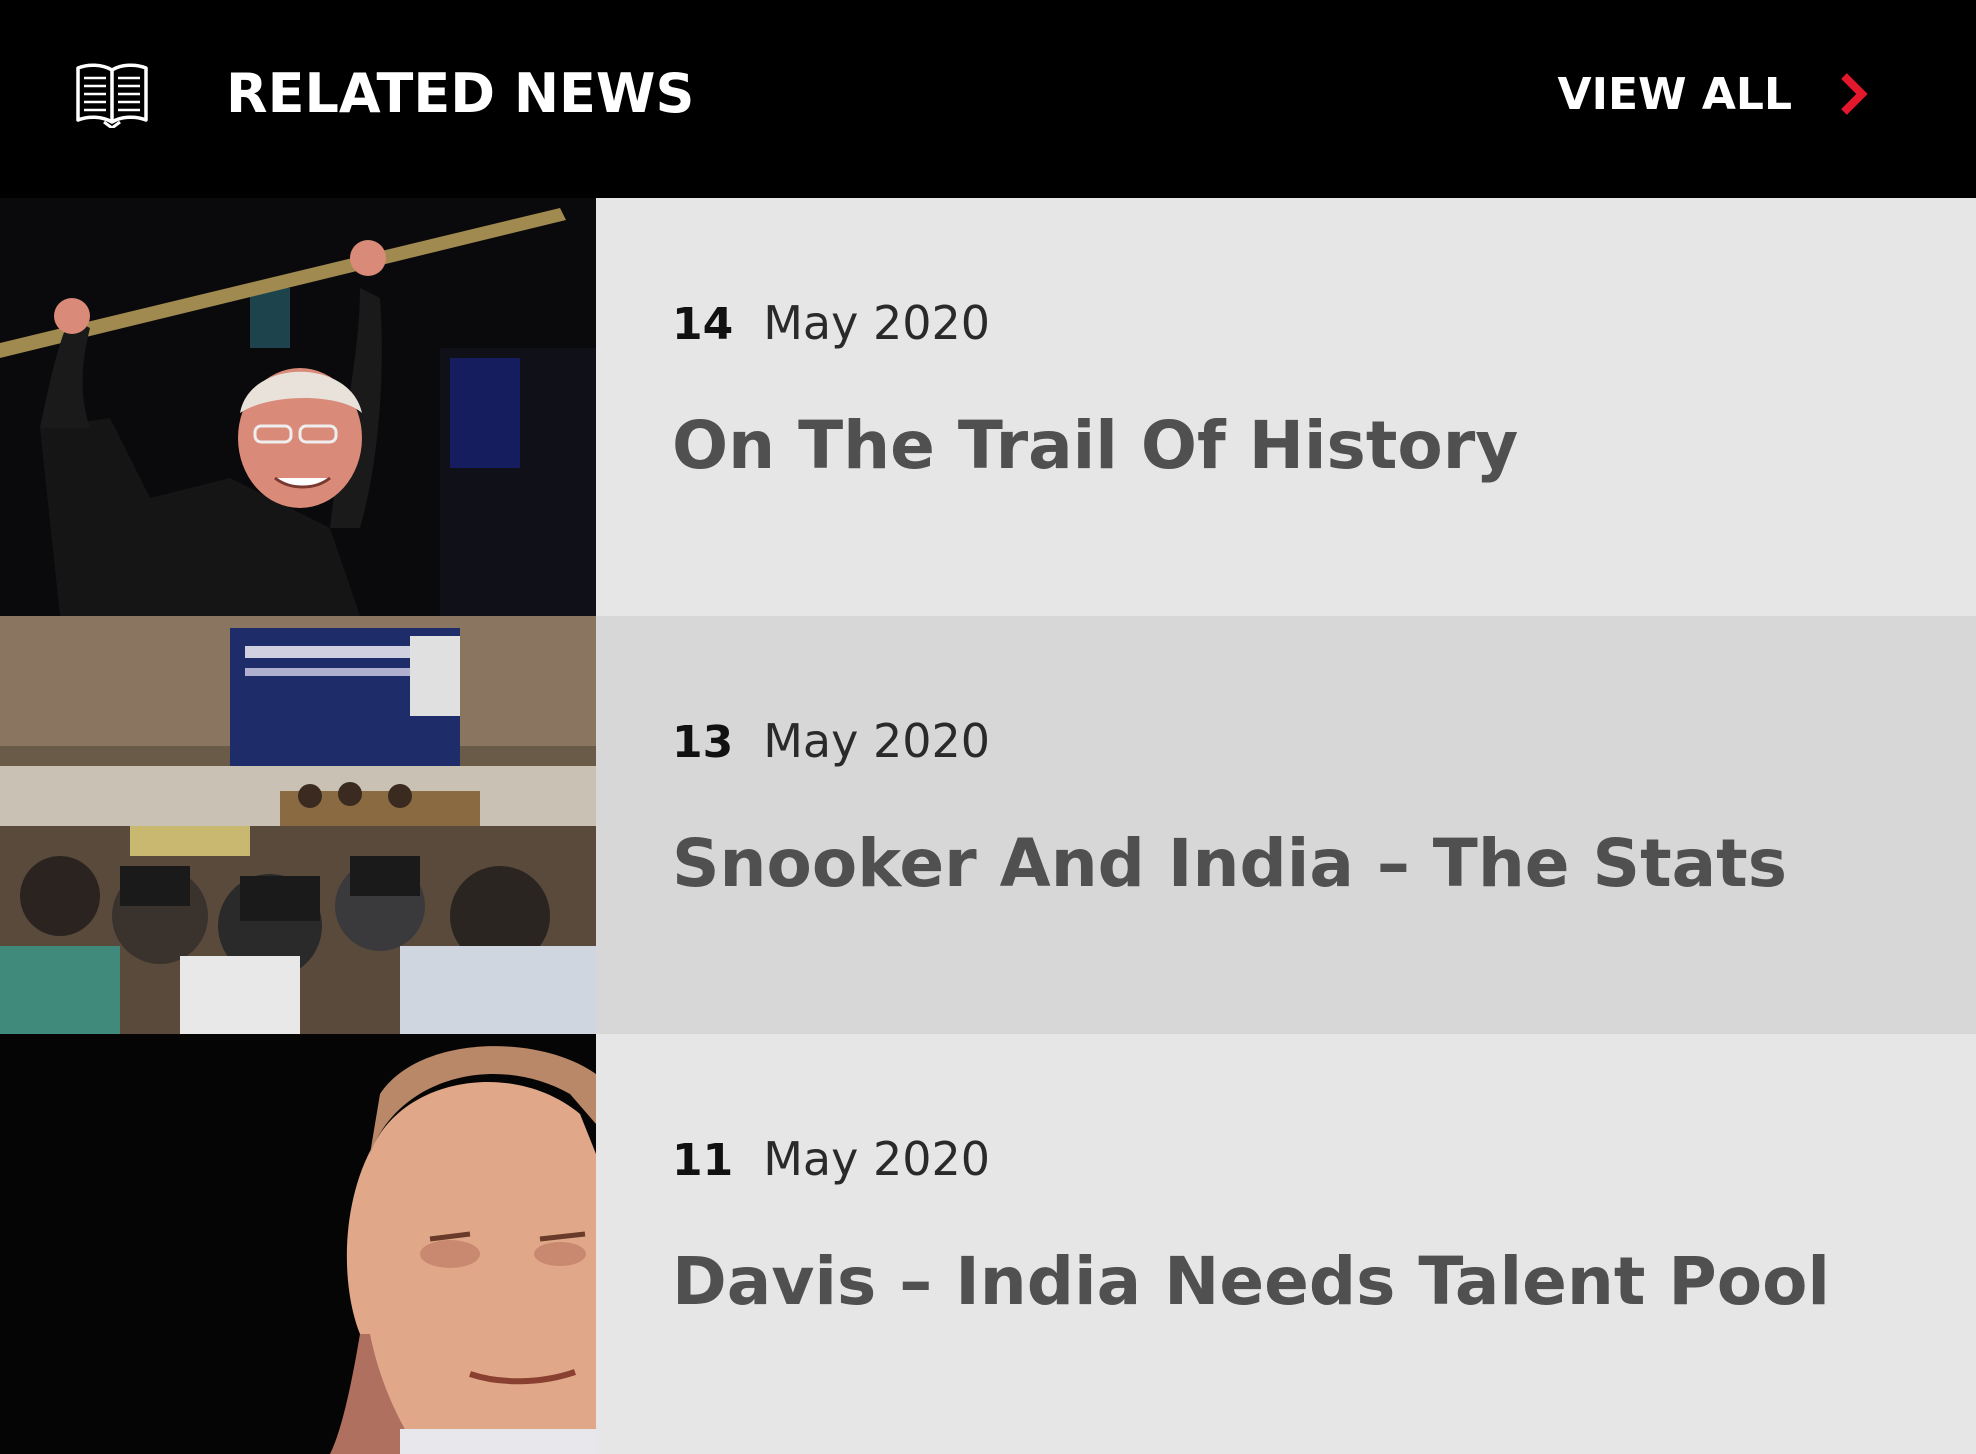  Describe the element at coordinates (703, 742) in the screenshot. I see `news-date-day: 13` at that location.